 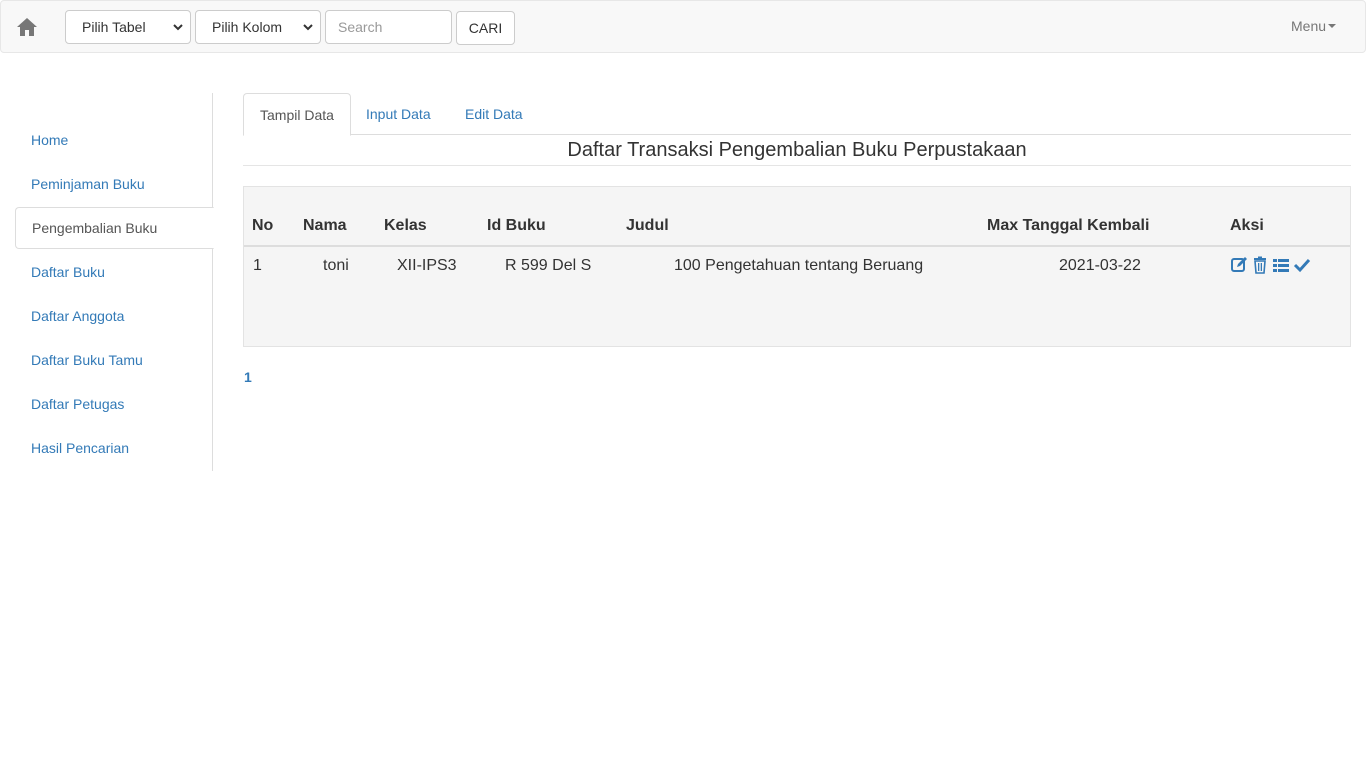 I want to click on row-actions, so click(x=1270, y=265).